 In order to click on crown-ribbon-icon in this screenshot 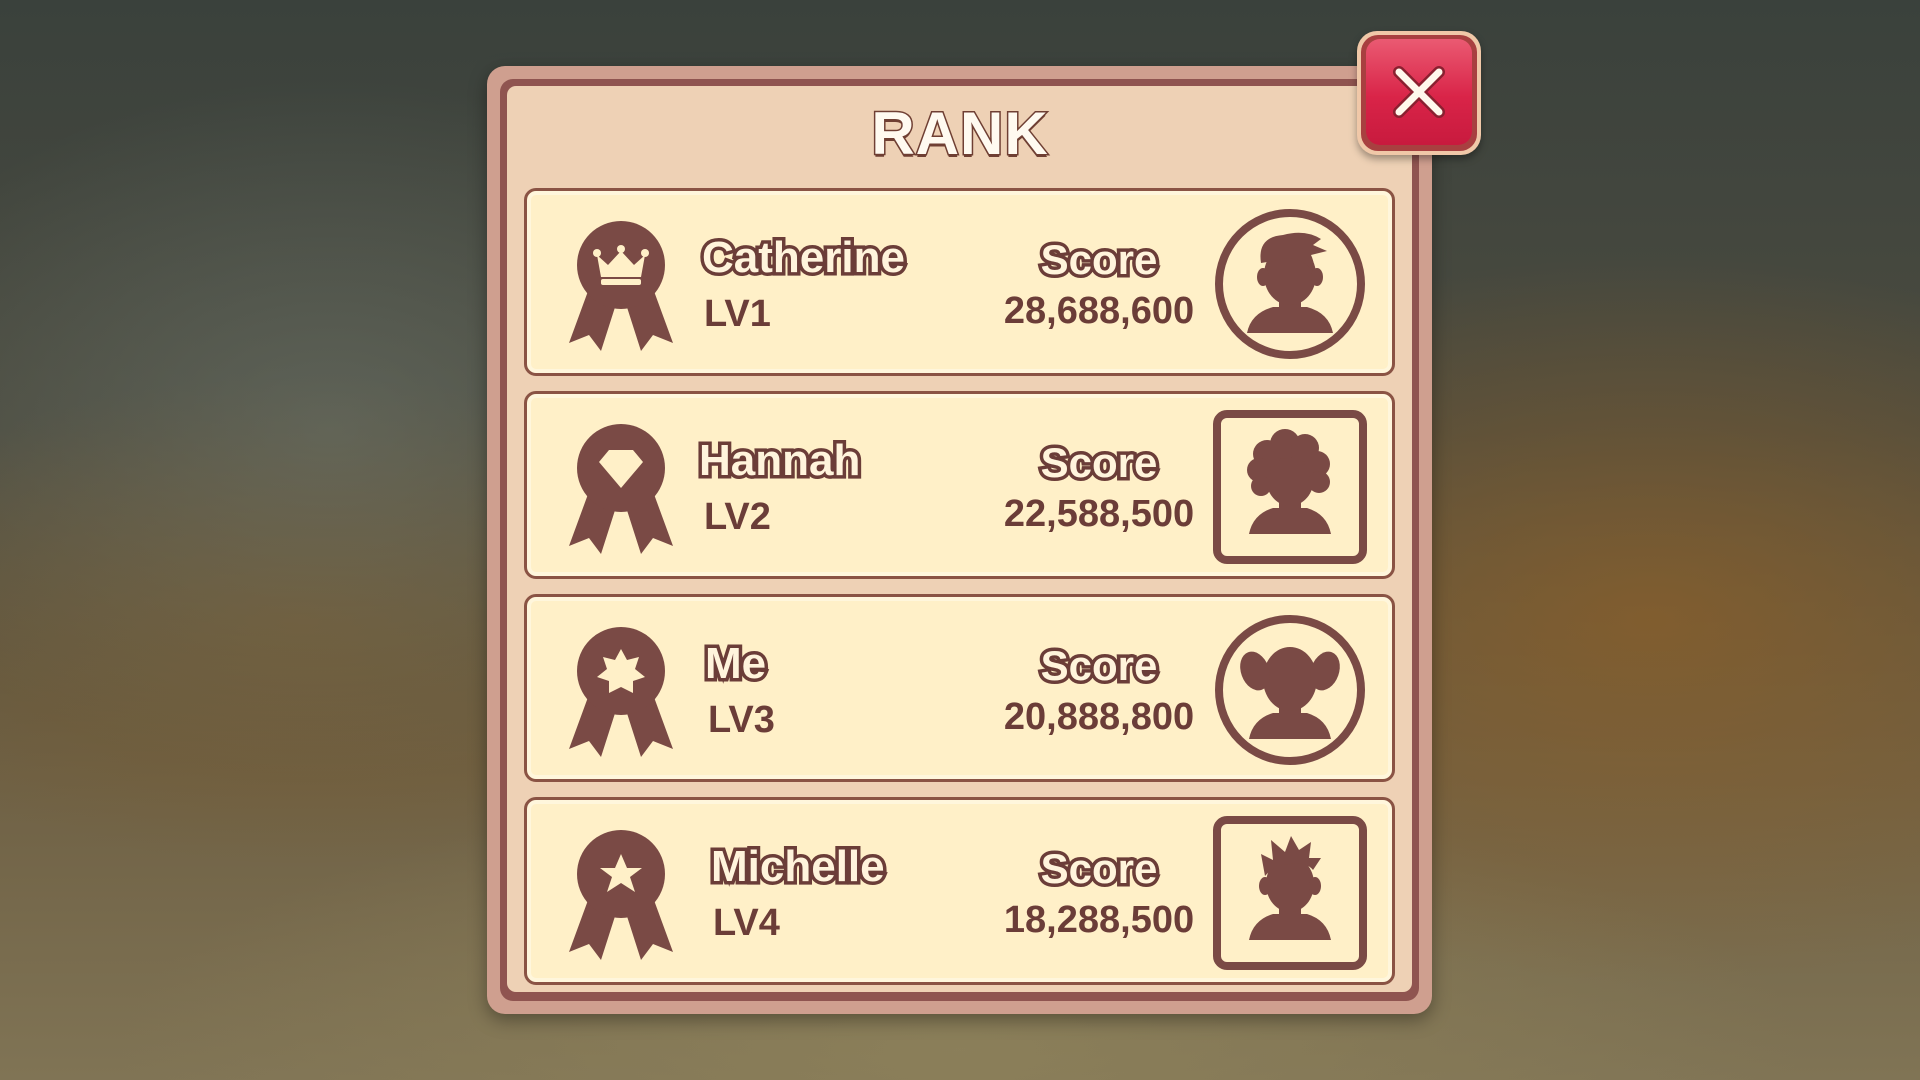, I will do `click(621, 286)`.